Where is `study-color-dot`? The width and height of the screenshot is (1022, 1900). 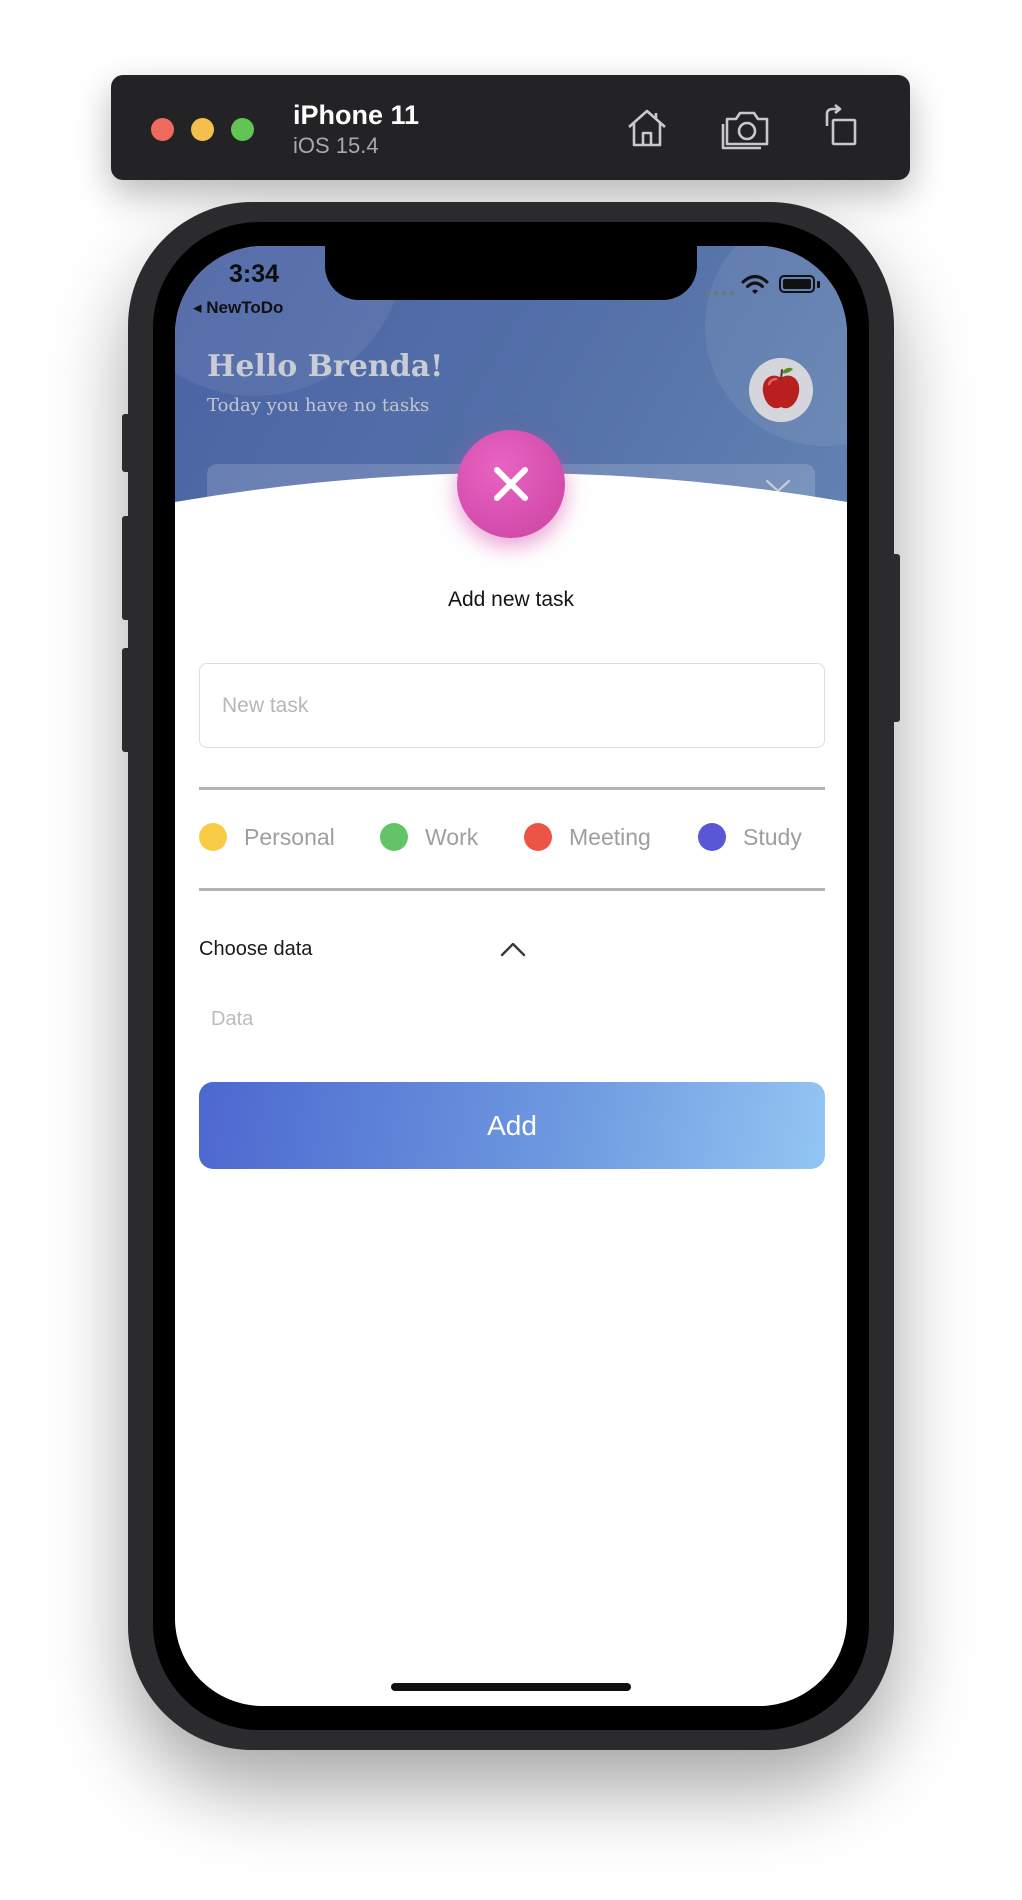
study-color-dot is located at coordinates (712, 837).